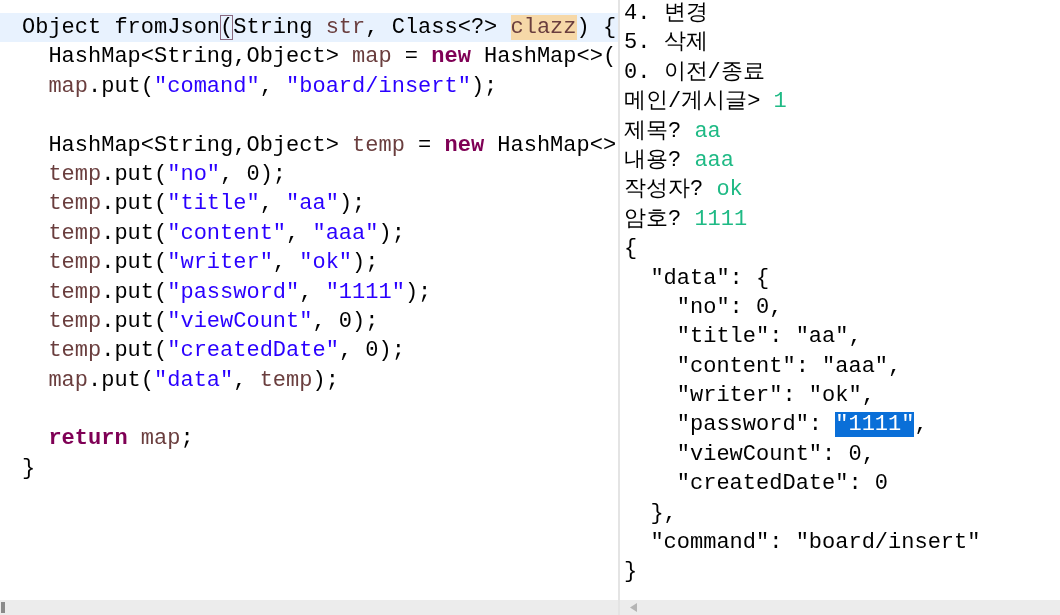 Image resolution: width=1060 pixels, height=615 pixels. Describe the element at coordinates (673, 131) in the screenshot. I see `console-line: 제목? aa` at that location.